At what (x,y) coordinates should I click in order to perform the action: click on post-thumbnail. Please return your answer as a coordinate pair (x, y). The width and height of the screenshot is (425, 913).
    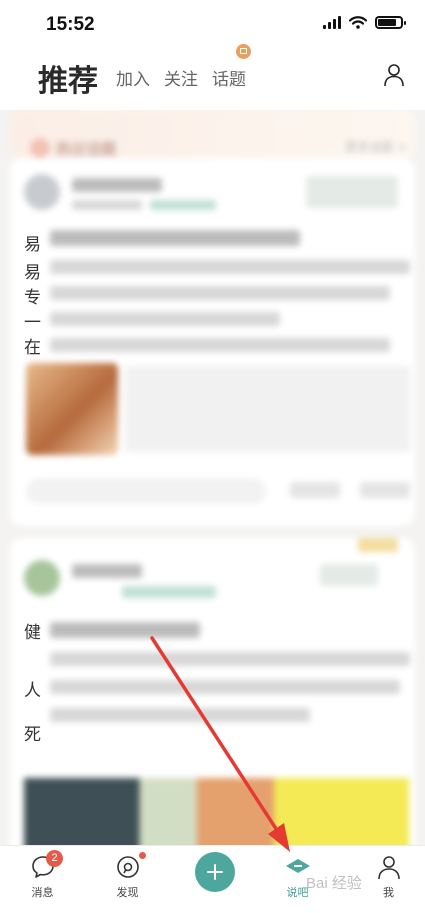
    Looking at the image, I should click on (72, 409).